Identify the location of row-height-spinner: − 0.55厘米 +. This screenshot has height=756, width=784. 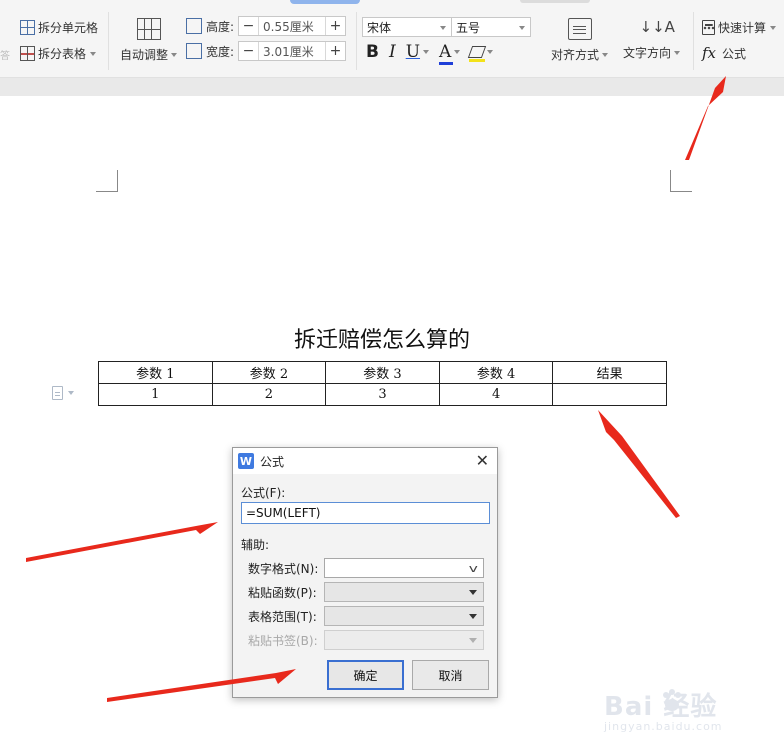
(292, 26).